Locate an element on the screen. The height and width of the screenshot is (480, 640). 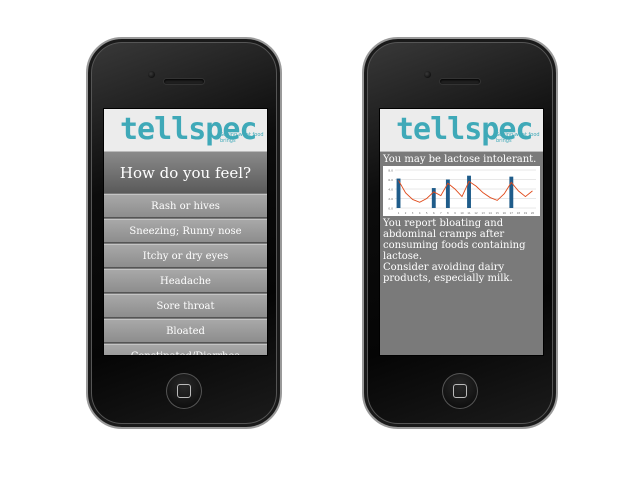
x-tick-label: 16 is located at coordinates (505, 213).